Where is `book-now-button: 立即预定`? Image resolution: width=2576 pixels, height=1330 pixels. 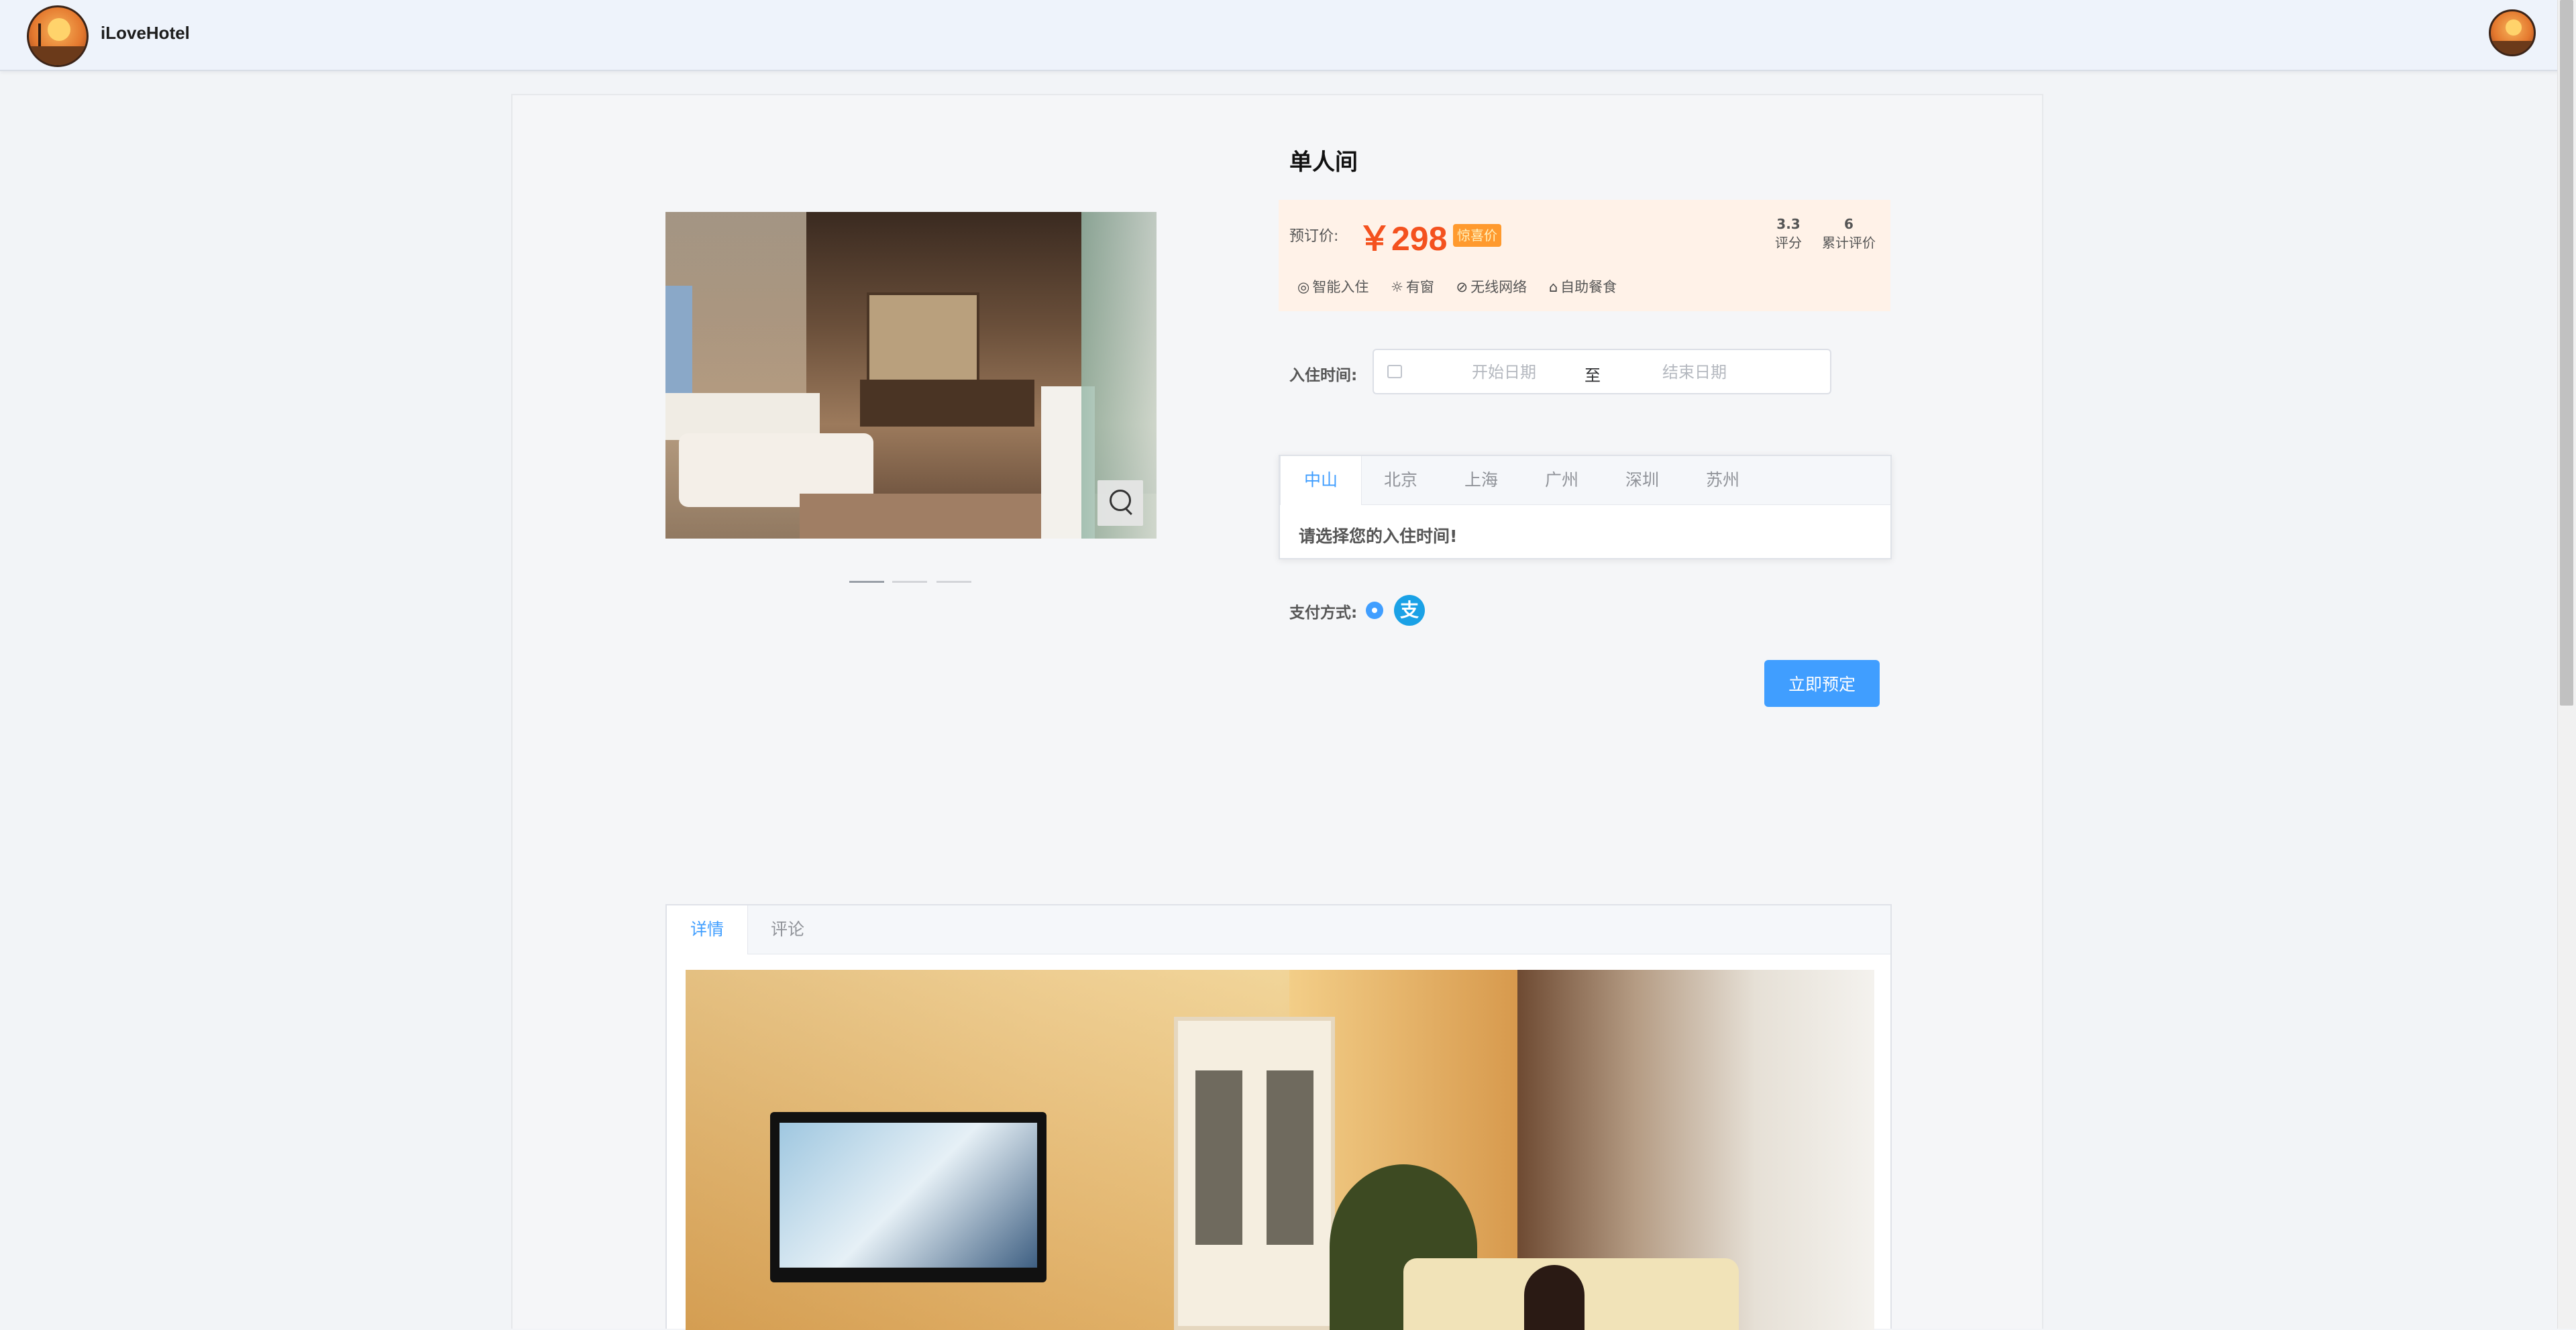 book-now-button: 立即预定 is located at coordinates (1822, 683).